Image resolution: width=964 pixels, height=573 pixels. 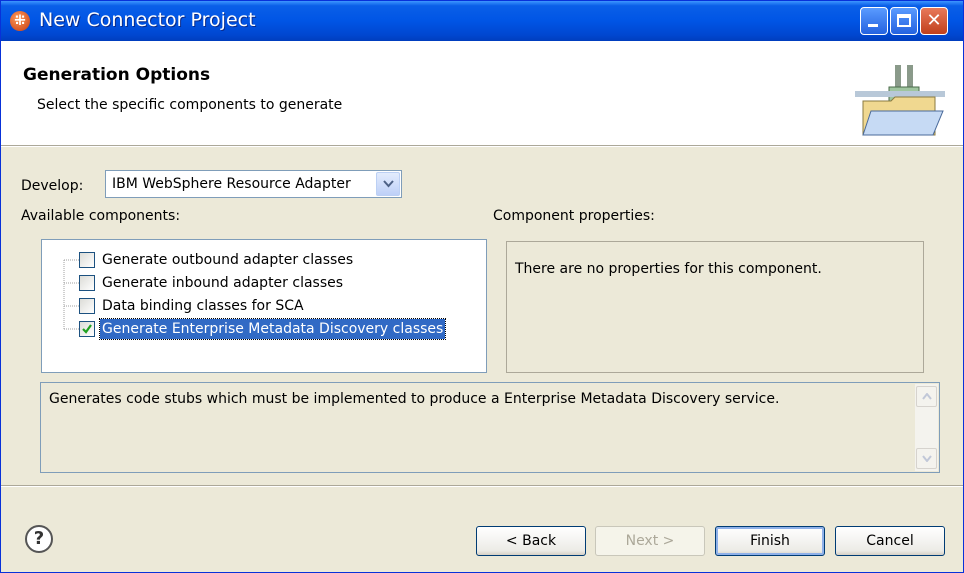 I want to click on banner-separator, so click(x=482, y=146).